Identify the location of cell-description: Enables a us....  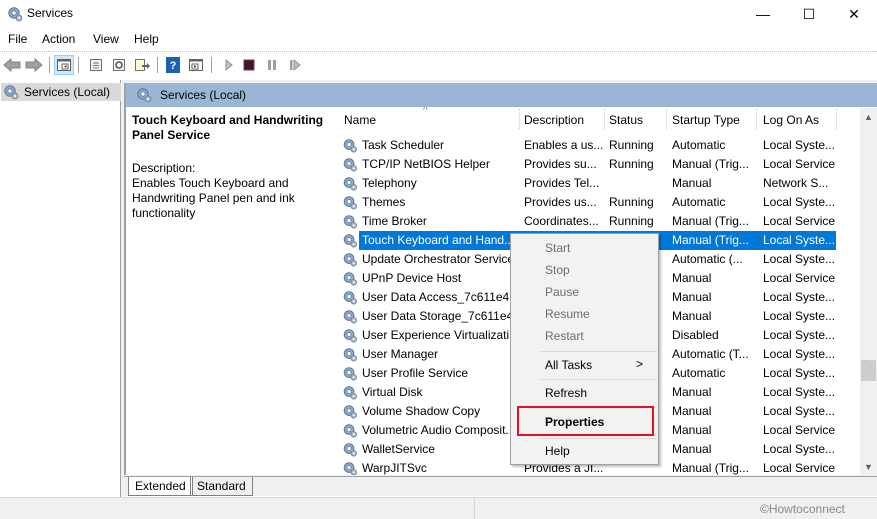
(564, 145).